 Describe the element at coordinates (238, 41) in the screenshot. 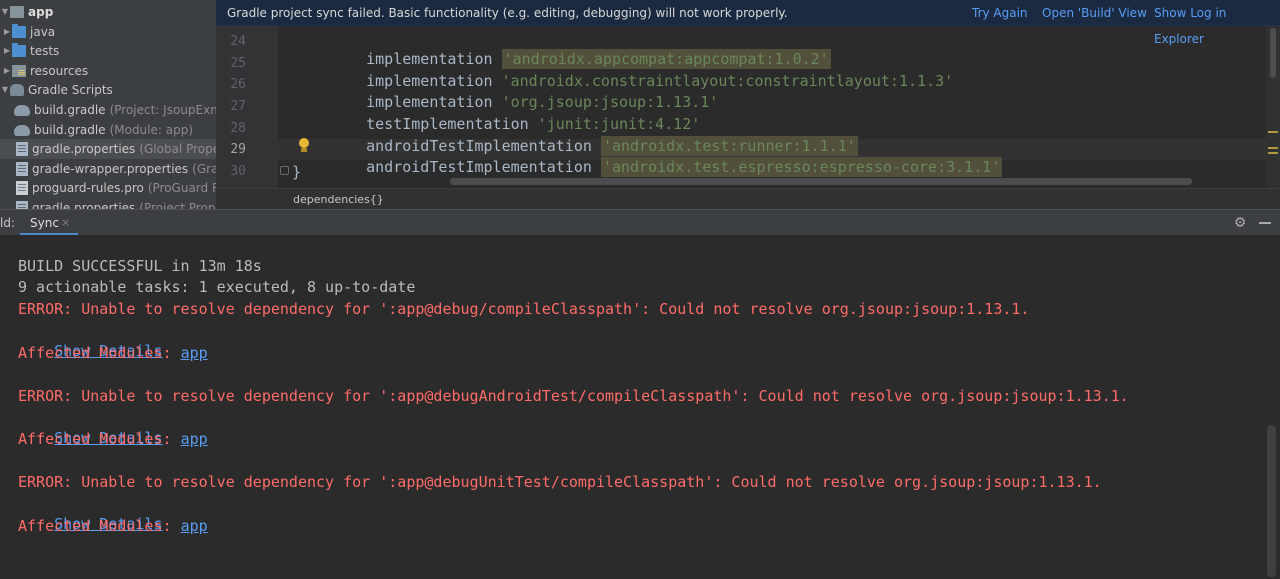

I see `line-number: 24` at that location.